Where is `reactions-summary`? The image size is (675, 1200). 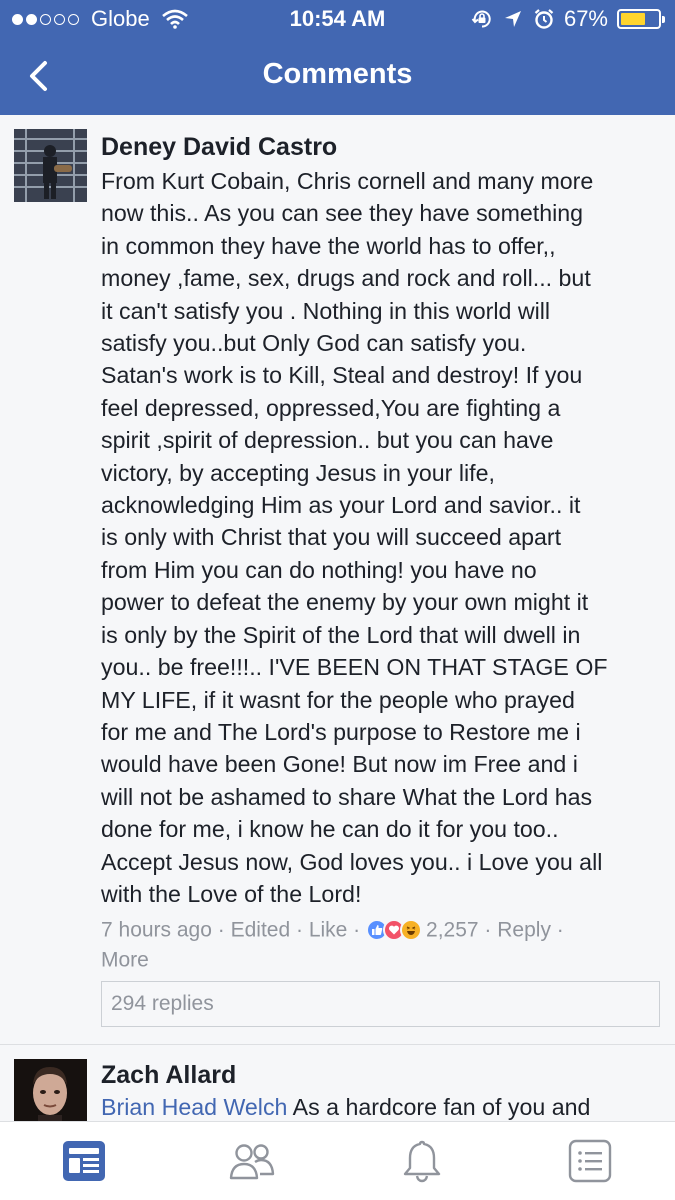 reactions-summary is located at coordinates (394, 930).